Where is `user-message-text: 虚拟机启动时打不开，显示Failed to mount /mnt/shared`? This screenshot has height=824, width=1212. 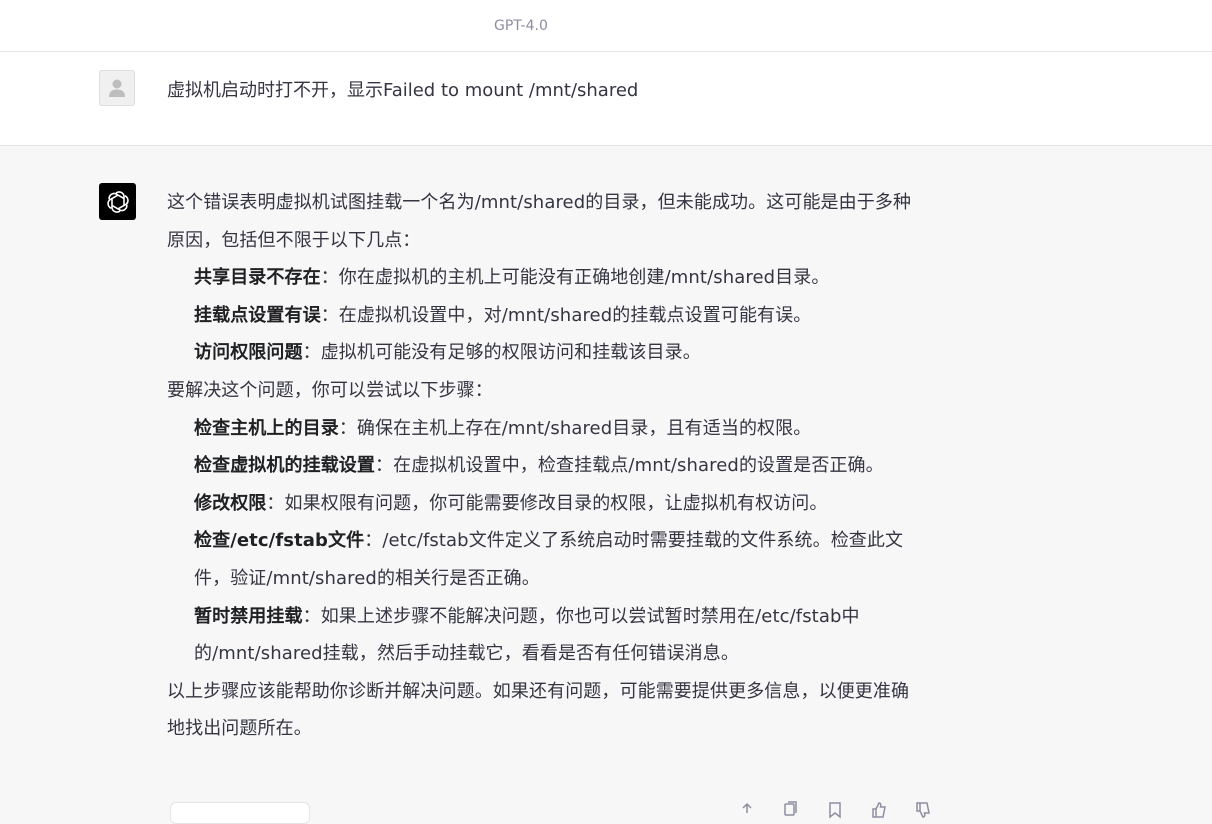
user-message-text: 虚拟机启动时打不开，显示Failed to mount /mnt/shared is located at coordinates (403, 90).